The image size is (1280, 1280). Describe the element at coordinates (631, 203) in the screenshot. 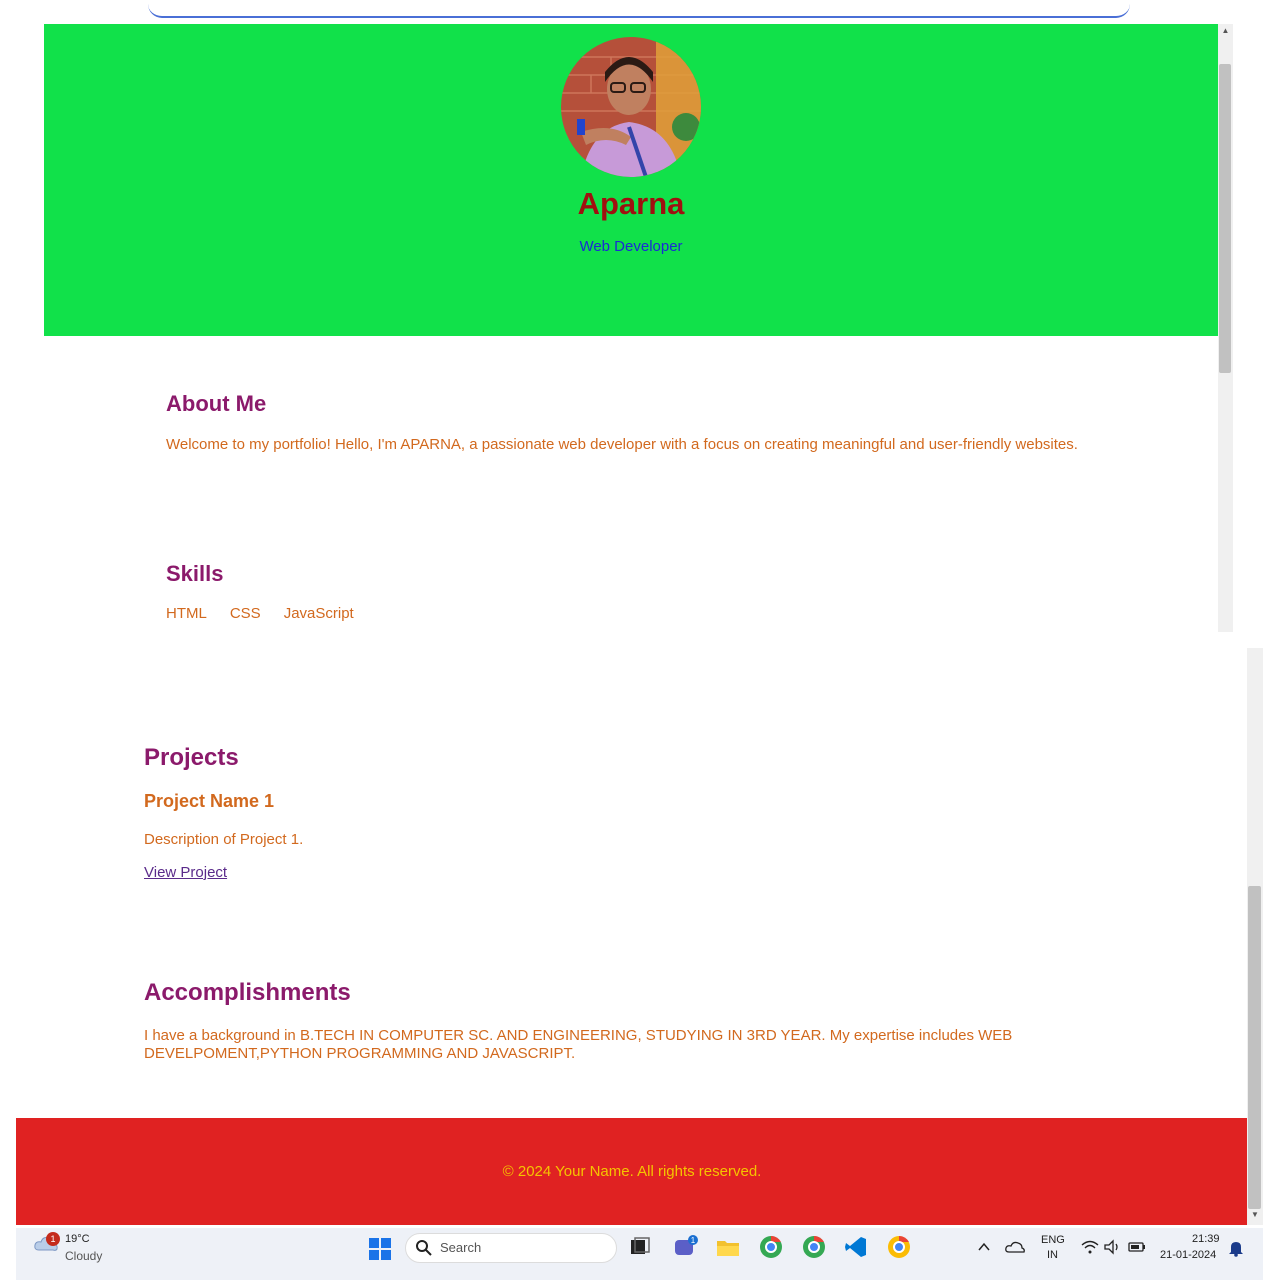

I see `profile-name: Aparna` at that location.